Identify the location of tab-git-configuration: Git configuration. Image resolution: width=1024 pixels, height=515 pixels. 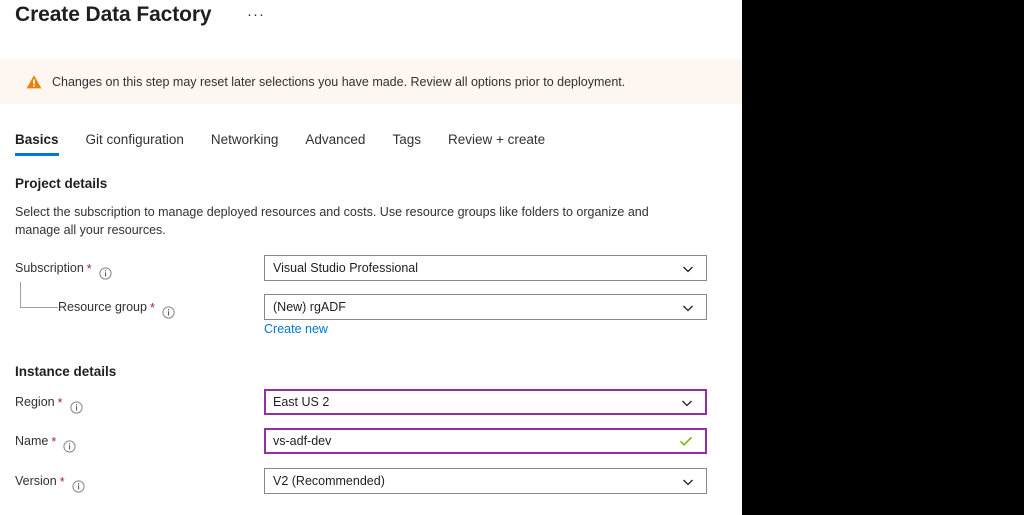
(135, 144).